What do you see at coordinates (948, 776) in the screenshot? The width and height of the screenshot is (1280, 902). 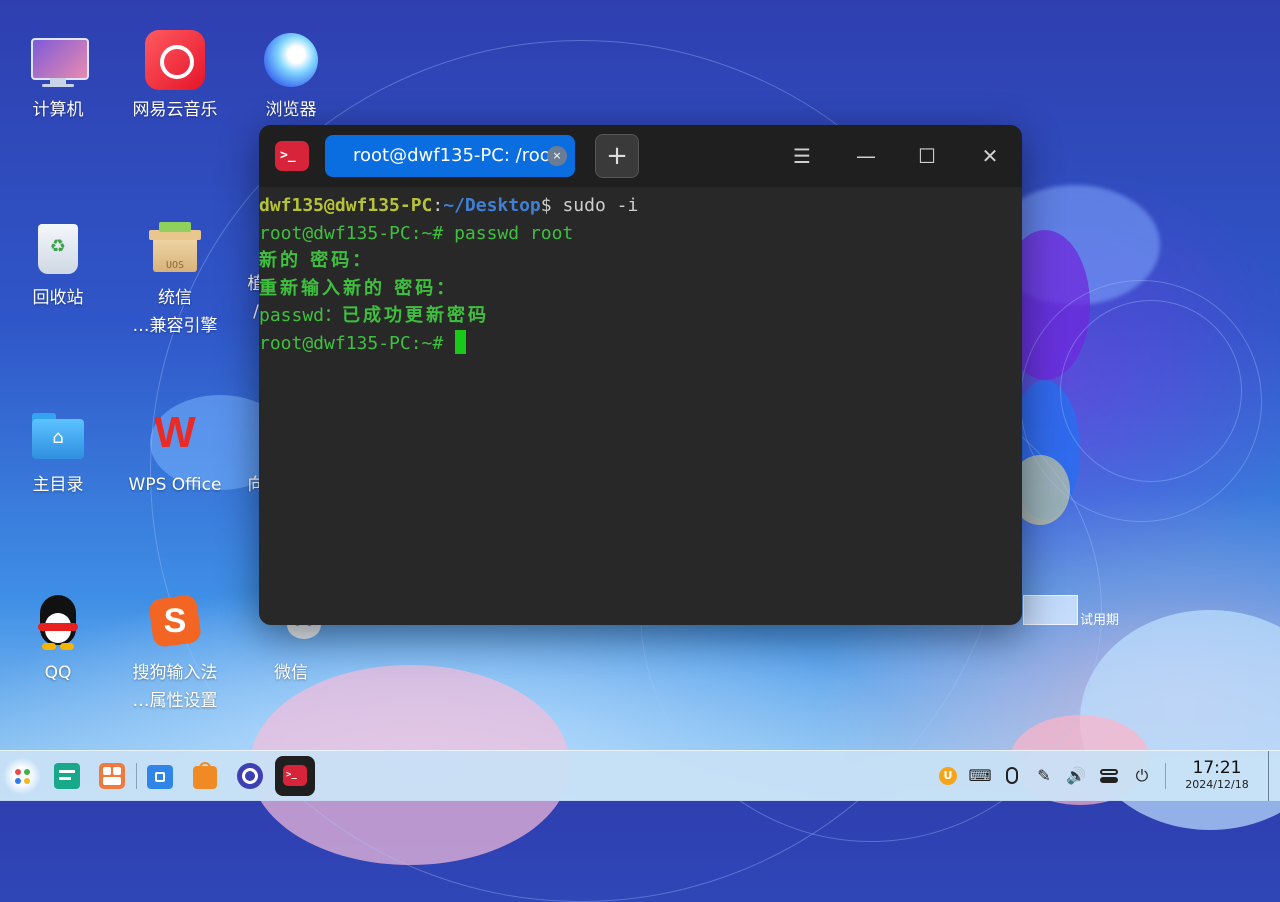 I see `input-method-icon: U` at bounding box center [948, 776].